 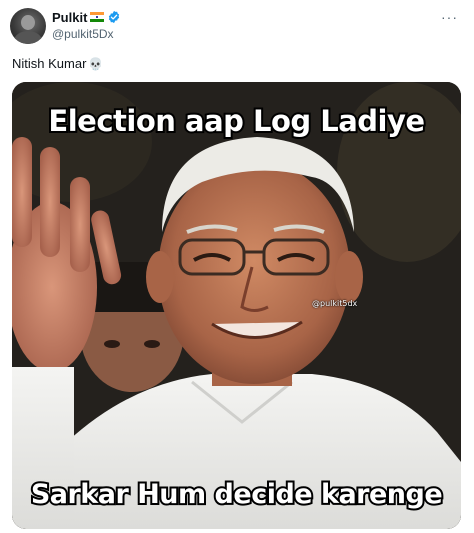 I want to click on skull-emoji-icon: 💀, so click(x=96, y=63).